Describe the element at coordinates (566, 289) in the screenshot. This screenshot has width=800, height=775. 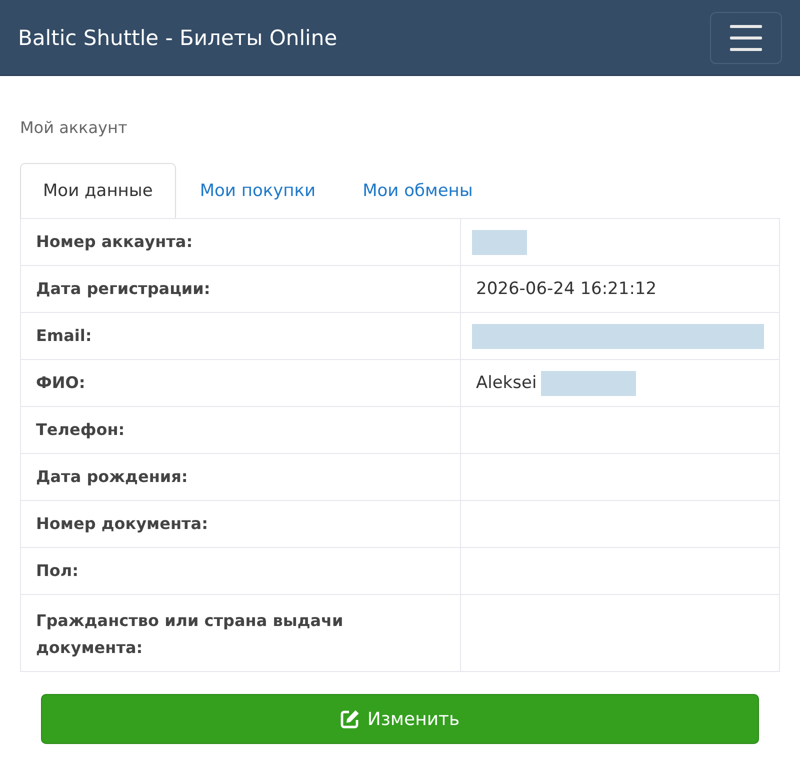
I see `field-value: 2026-06-24 16:21:12` at that location.